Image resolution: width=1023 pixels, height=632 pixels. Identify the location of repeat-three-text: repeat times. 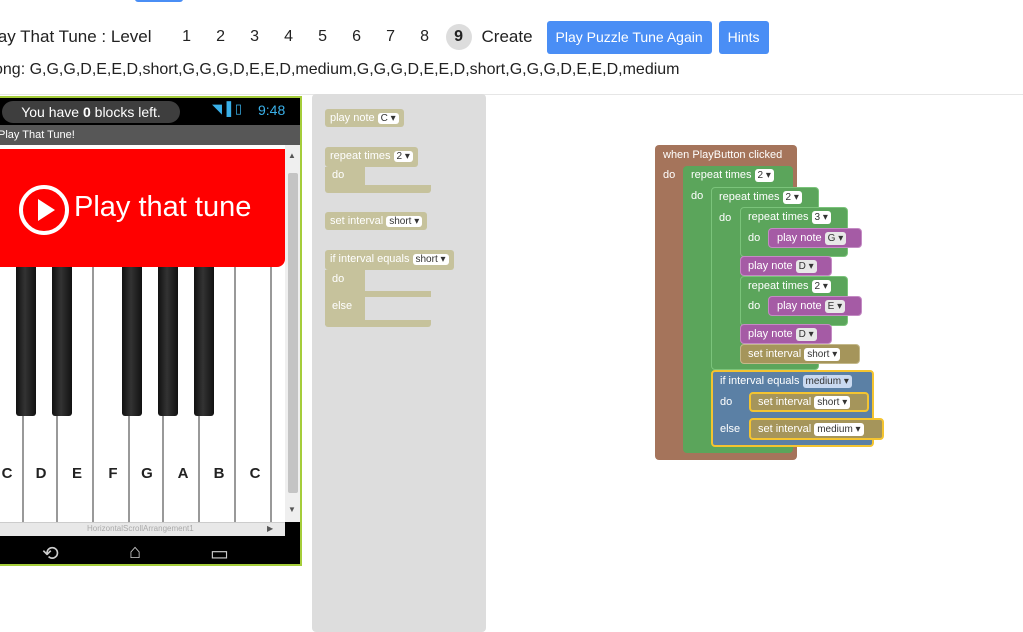
(778, 217).